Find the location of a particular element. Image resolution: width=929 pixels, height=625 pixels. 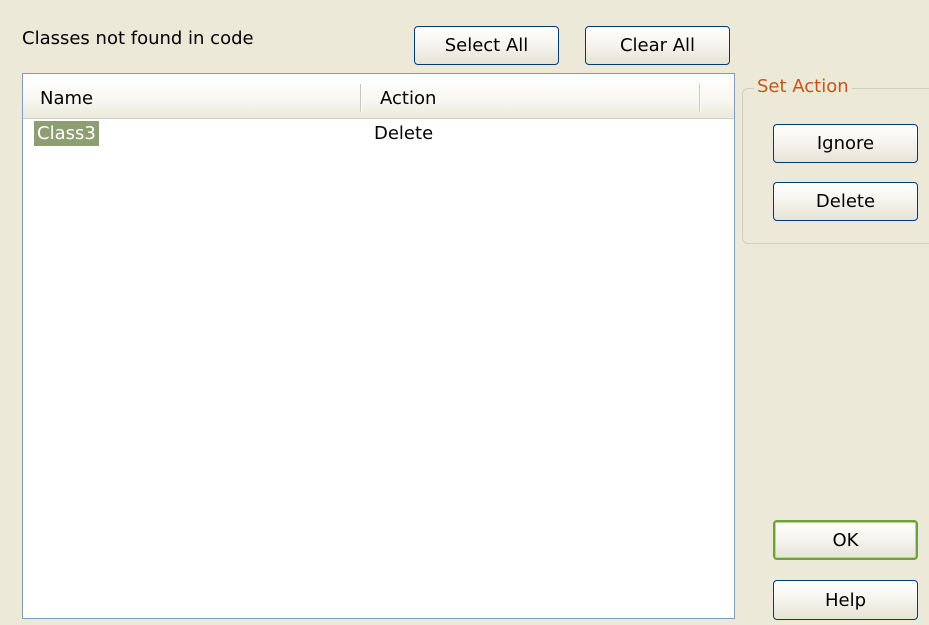

list-item-action: Delete is located at coordinates (403, 133).